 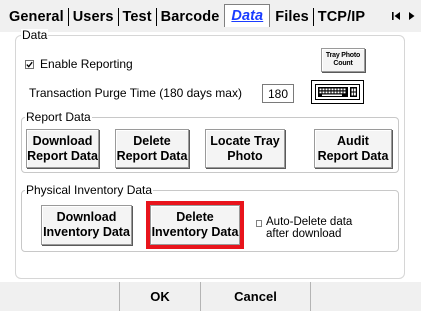 What do you see at coordinates (245, 140) in the screenshot?
I see `locate-tray-photo-line1: Locate Tray` at bounding box center [245, 140].